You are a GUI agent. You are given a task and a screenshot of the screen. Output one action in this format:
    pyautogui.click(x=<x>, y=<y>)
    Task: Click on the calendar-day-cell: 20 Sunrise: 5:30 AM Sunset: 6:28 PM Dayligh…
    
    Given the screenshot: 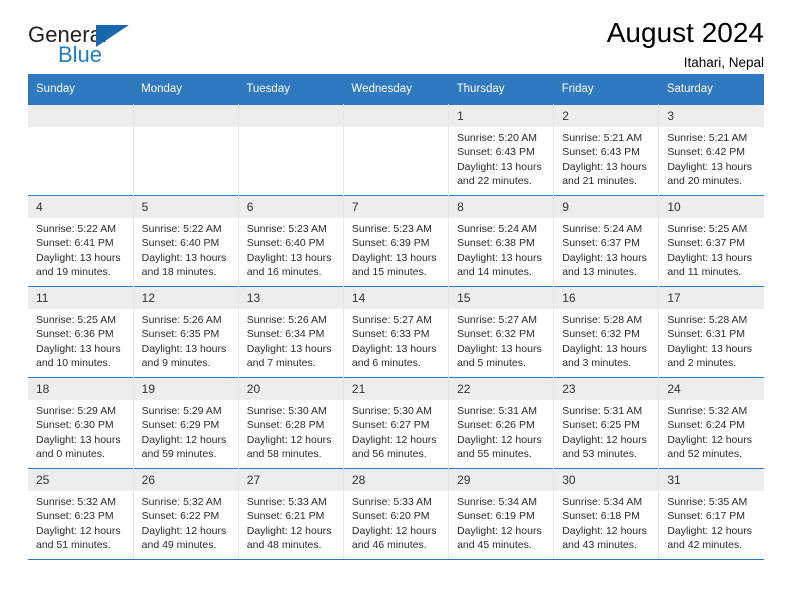 What is the action you would take?
    pyautogui.click(x=290, y=423)
    